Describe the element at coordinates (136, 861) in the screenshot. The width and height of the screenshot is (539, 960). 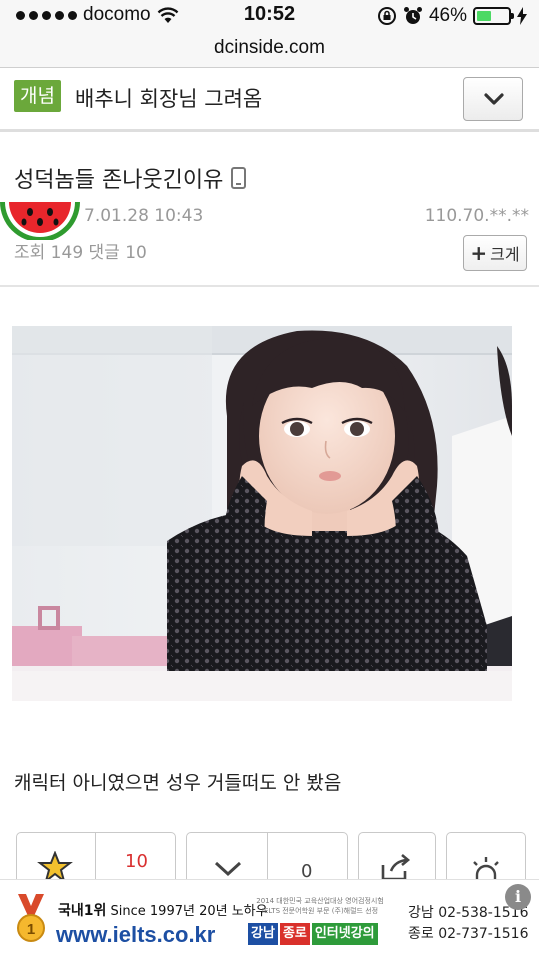
I see `upvote-count: 10` at that location.